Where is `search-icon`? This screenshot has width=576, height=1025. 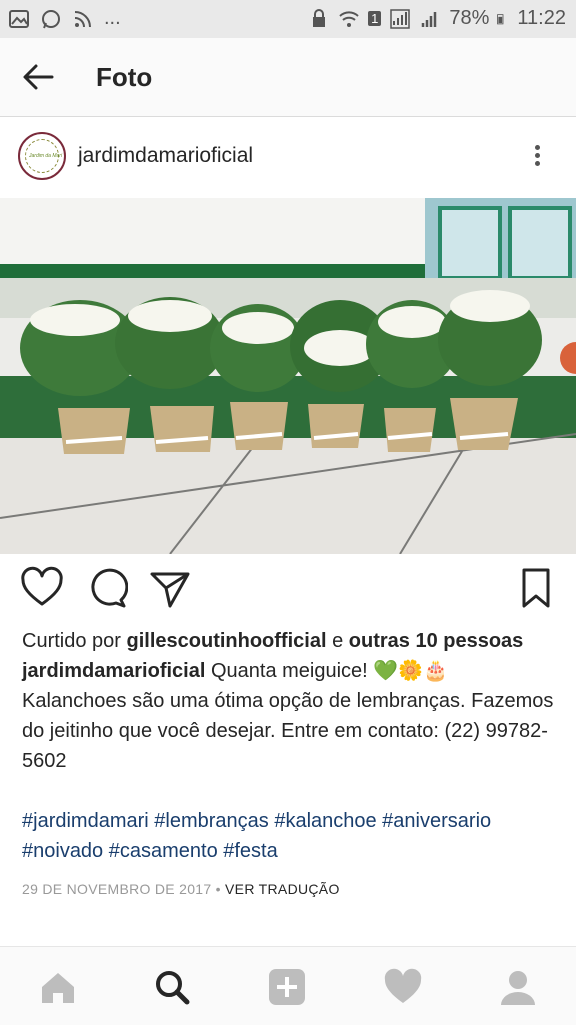 search-icon is located at coordinates (172, 987).